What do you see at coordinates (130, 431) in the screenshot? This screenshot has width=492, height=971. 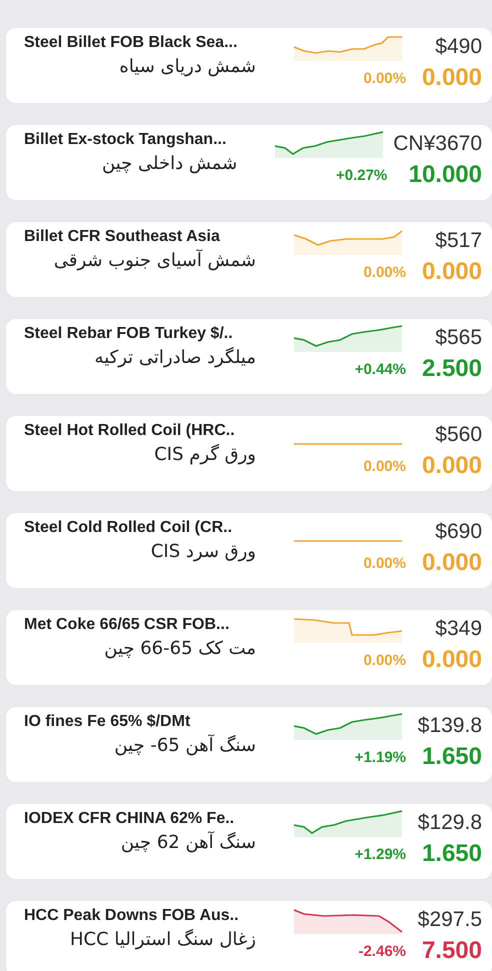 I see `item-title: Steel Hot Rolled Coil (HRC..` at bounding box center [130, 431].